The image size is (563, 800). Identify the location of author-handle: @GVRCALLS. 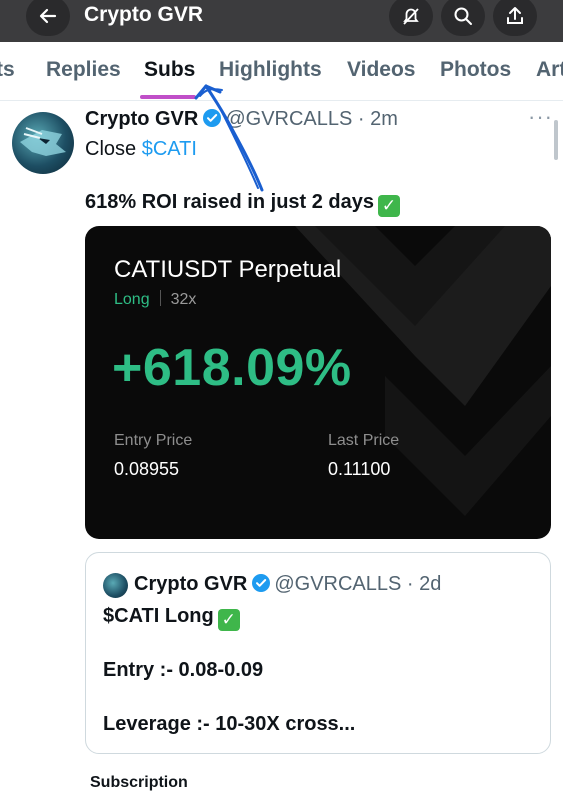
(289, 119).